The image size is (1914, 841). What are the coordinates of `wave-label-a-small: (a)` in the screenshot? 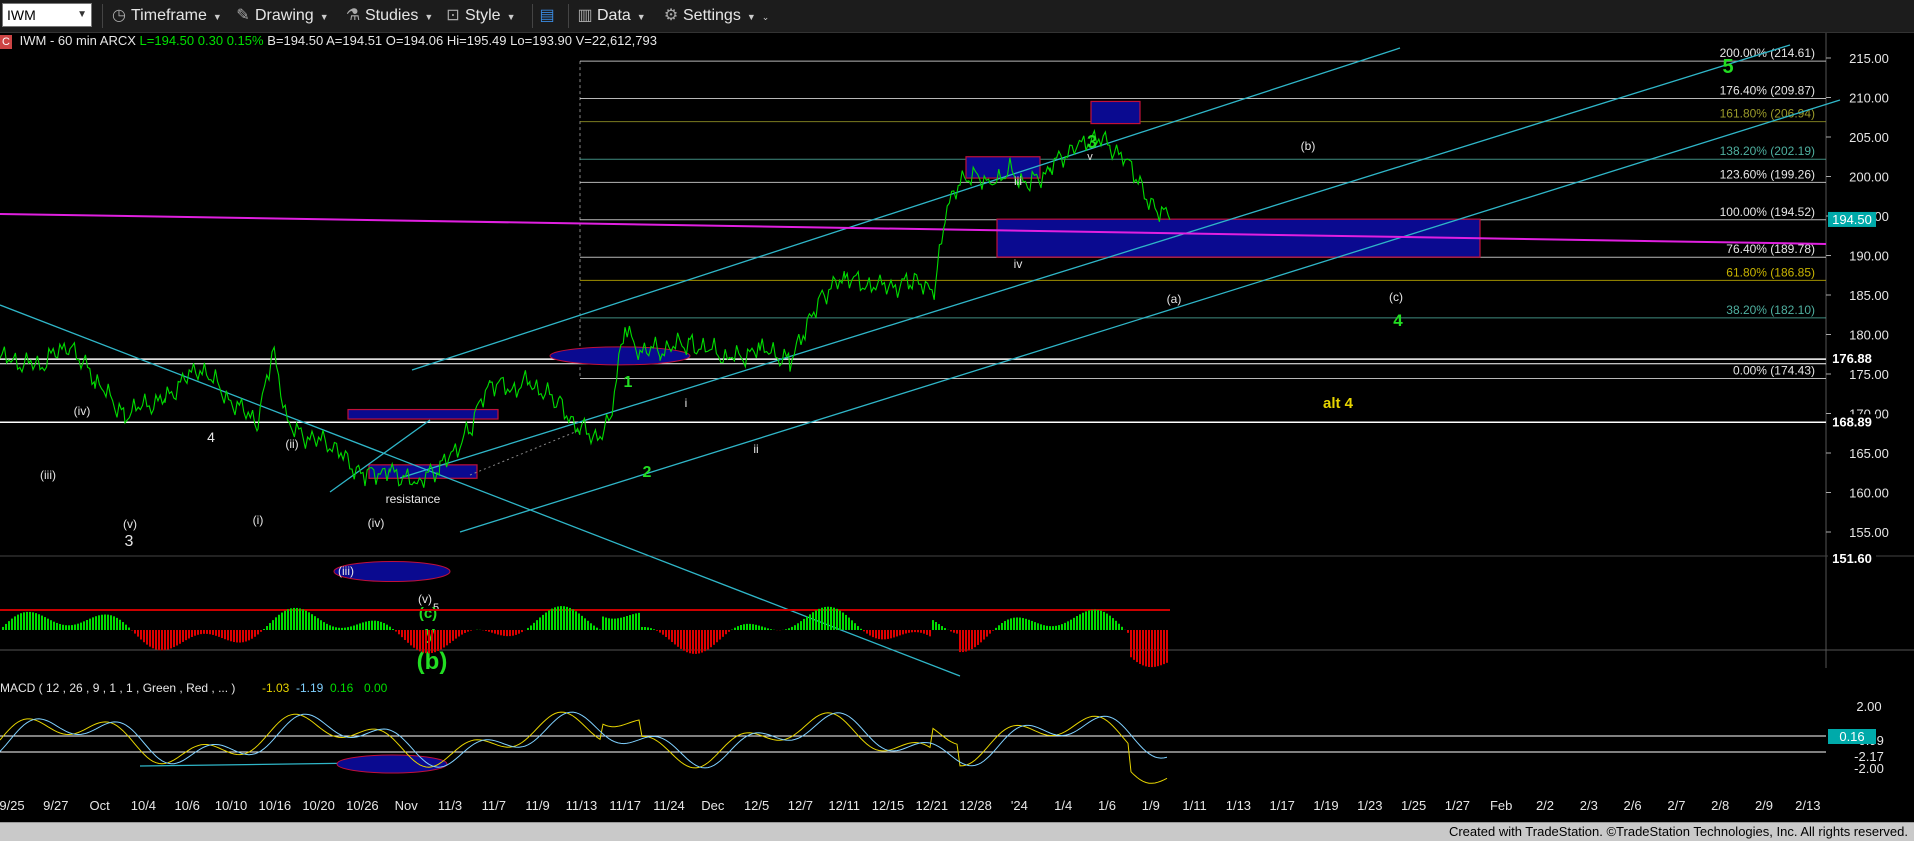 It's located at (1174, 299).